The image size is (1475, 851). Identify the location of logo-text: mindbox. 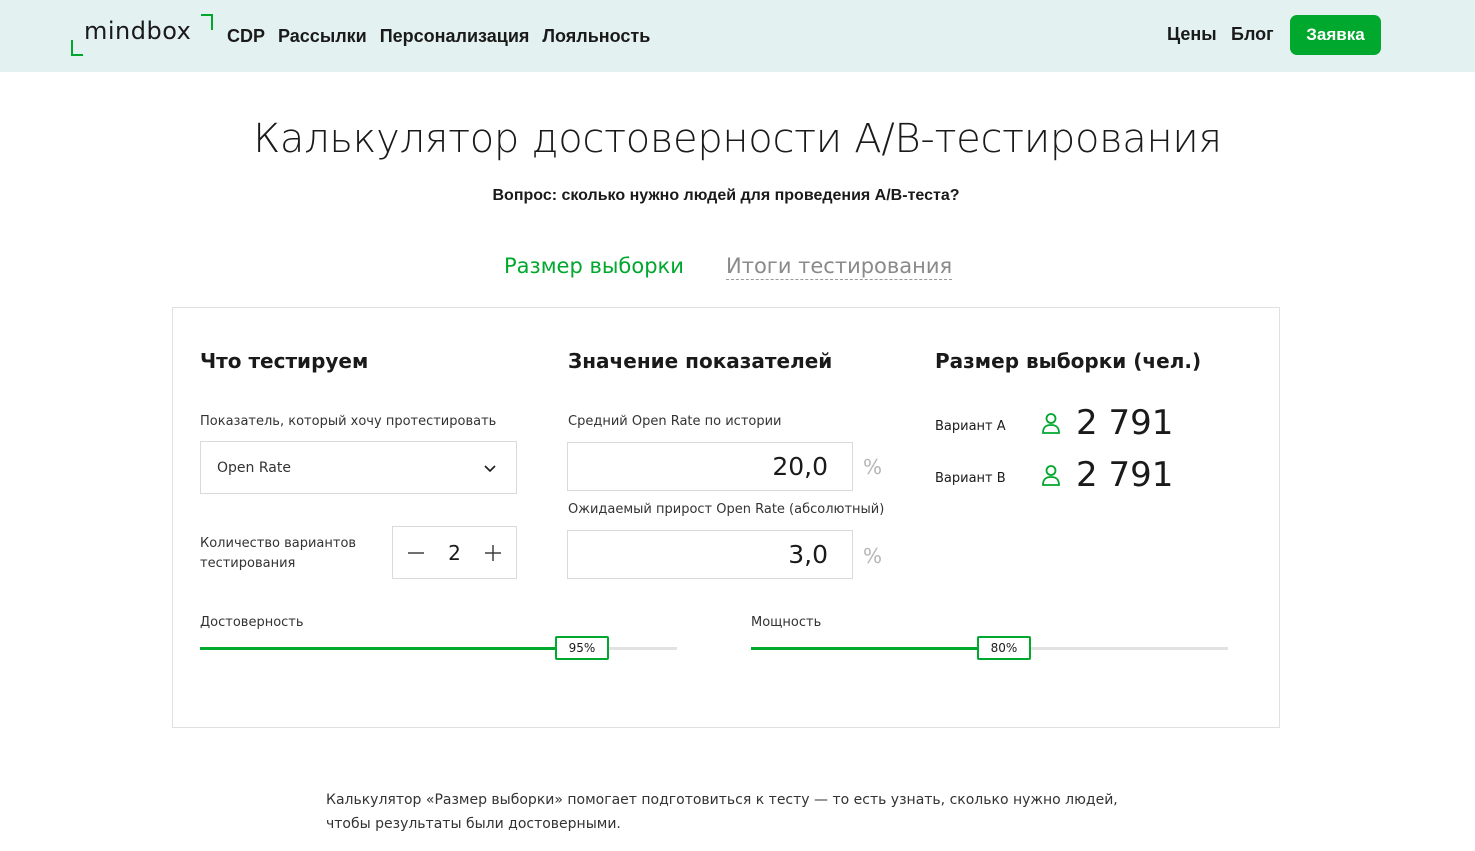
(138, 31).